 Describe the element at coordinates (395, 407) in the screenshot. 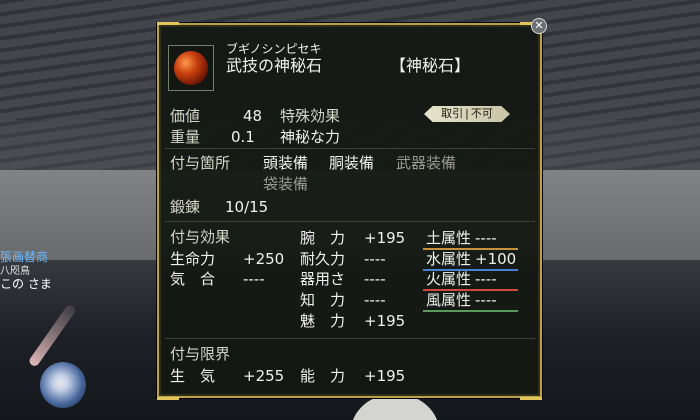

I see `player-character` at that location.